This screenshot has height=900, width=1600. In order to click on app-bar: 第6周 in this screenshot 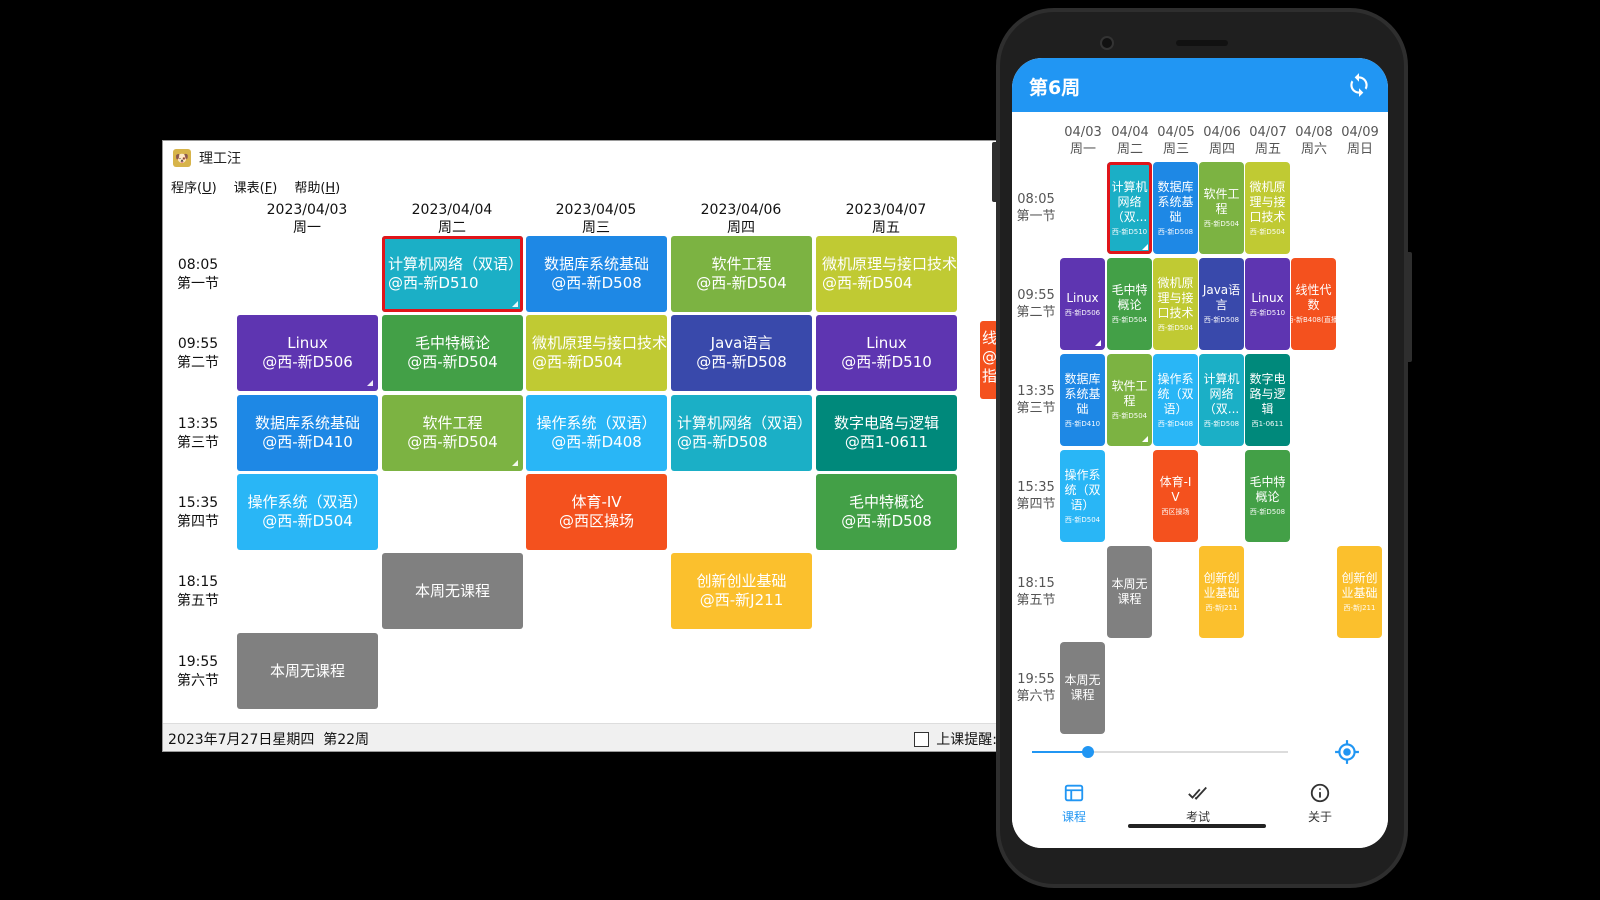, I will do `click(1200, 85)`.